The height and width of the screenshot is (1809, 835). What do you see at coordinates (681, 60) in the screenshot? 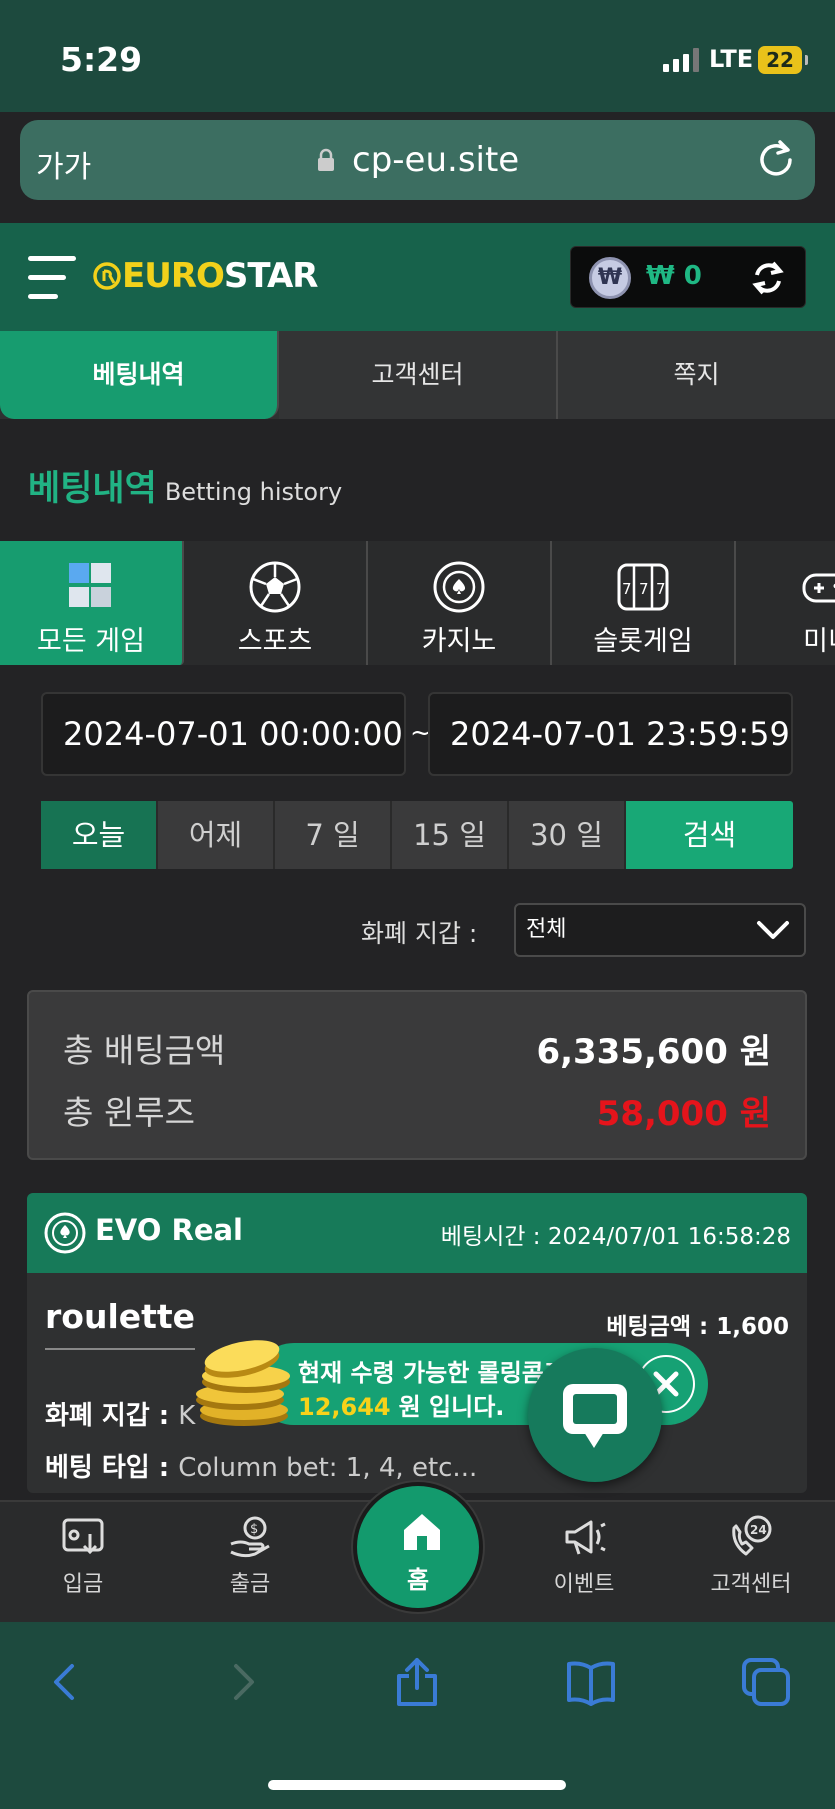
I see `signal-icon` at bounding box center [681, 60].